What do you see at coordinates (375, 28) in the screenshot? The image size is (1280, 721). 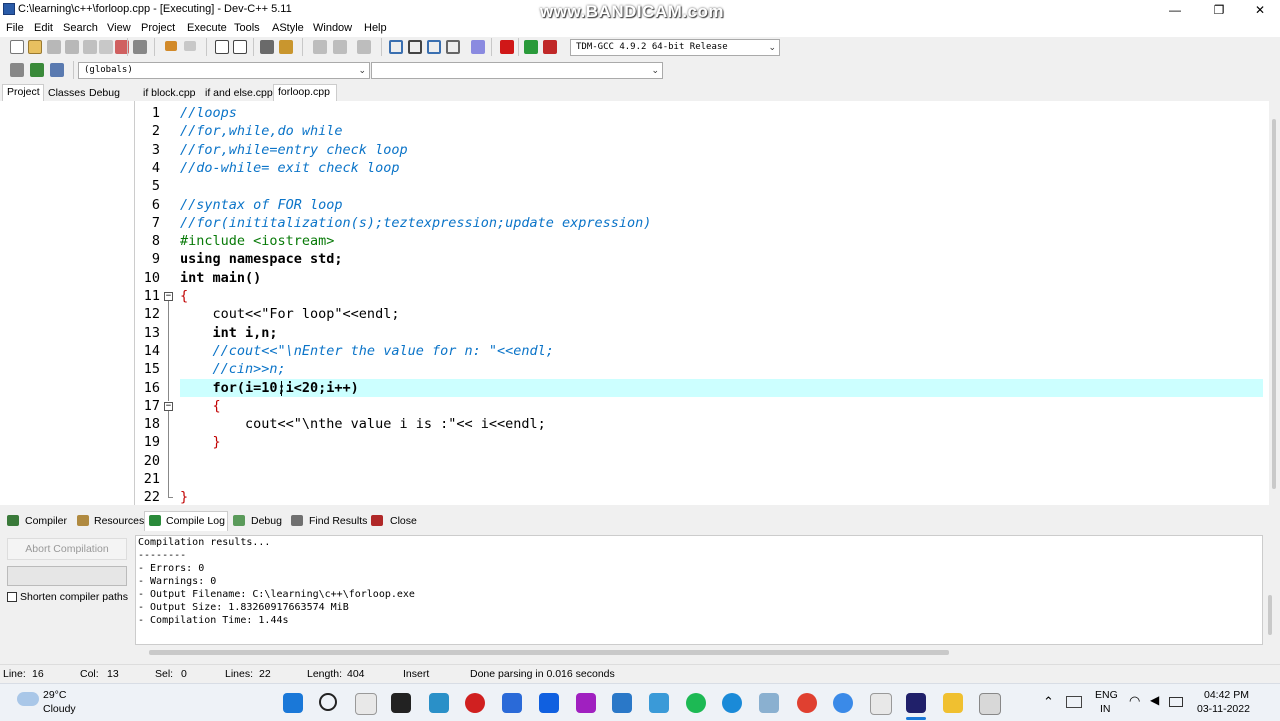 I see `menu-help: Help` at bounding box center [375, 28].